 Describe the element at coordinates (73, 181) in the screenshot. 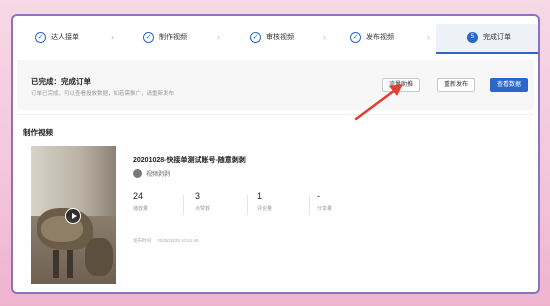

I see `thumbnail-wall` at that location.